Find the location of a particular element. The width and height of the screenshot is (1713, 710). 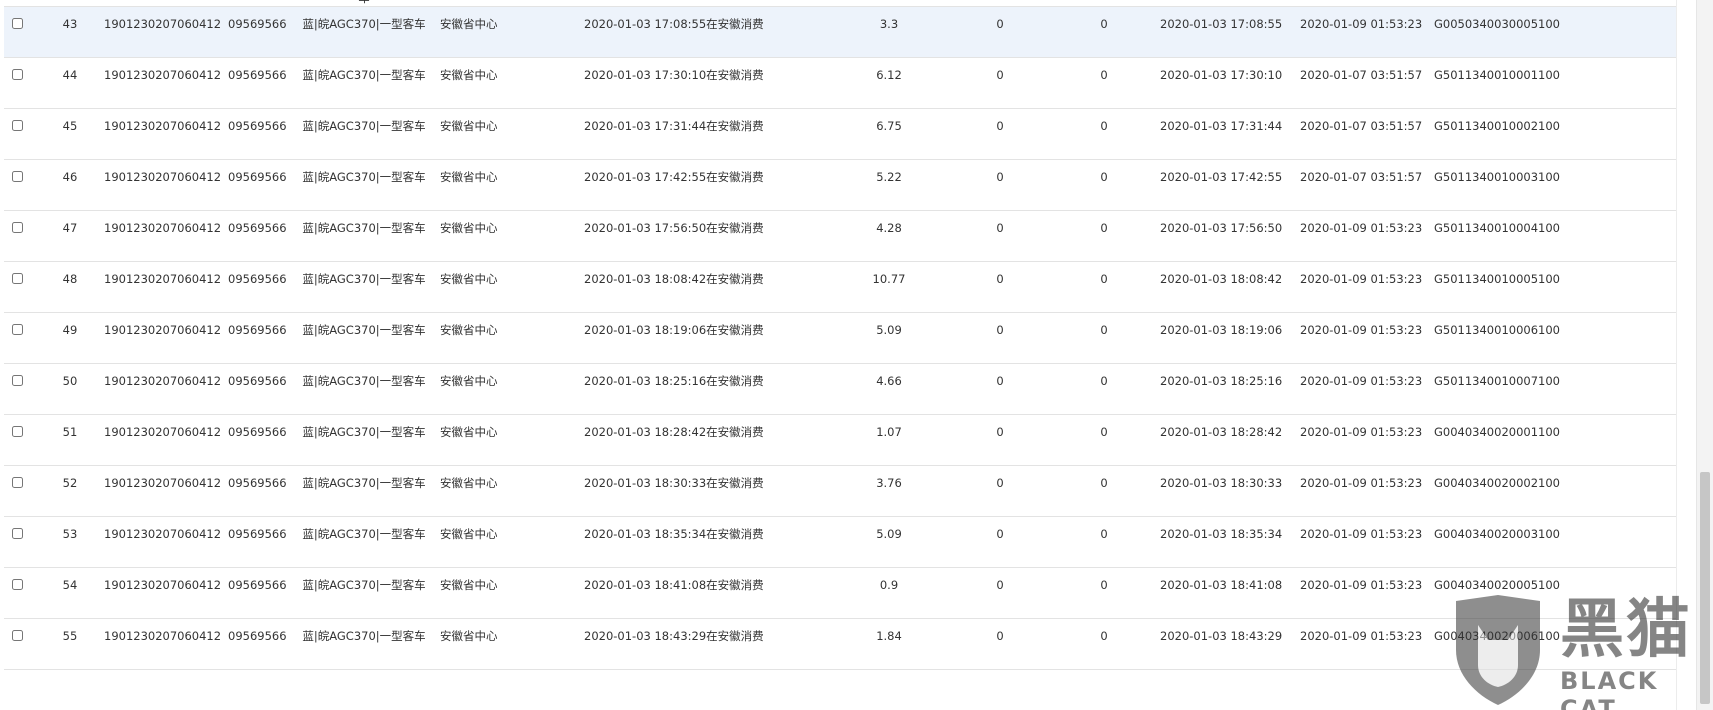

cell-transaction-time: 2020-01-03 17:08:55 is located at coordinates (1226, 32).